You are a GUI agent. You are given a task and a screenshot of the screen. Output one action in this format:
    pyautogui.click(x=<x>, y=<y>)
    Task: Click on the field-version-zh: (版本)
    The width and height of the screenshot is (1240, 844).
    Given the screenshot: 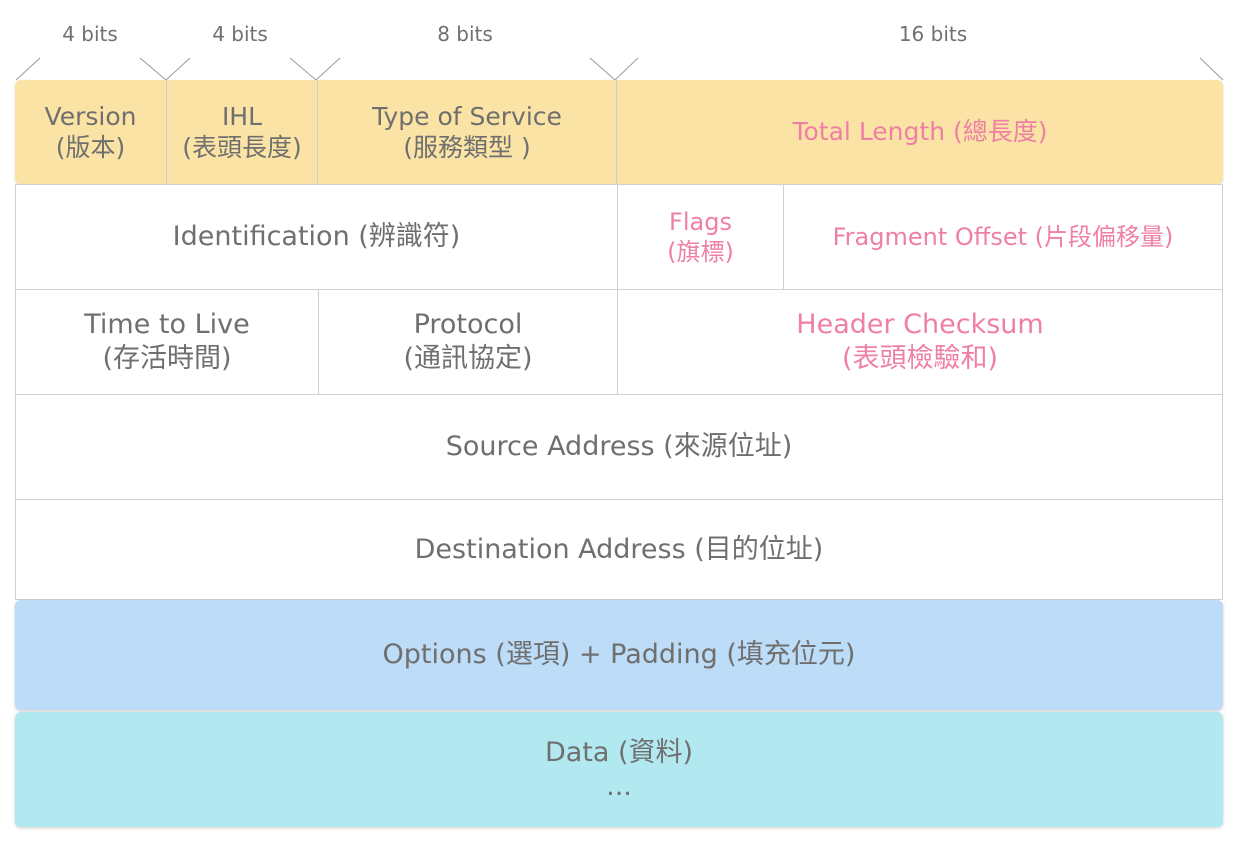 What is the action you would take?
    pyautogui.click(x=90, y=147)
    